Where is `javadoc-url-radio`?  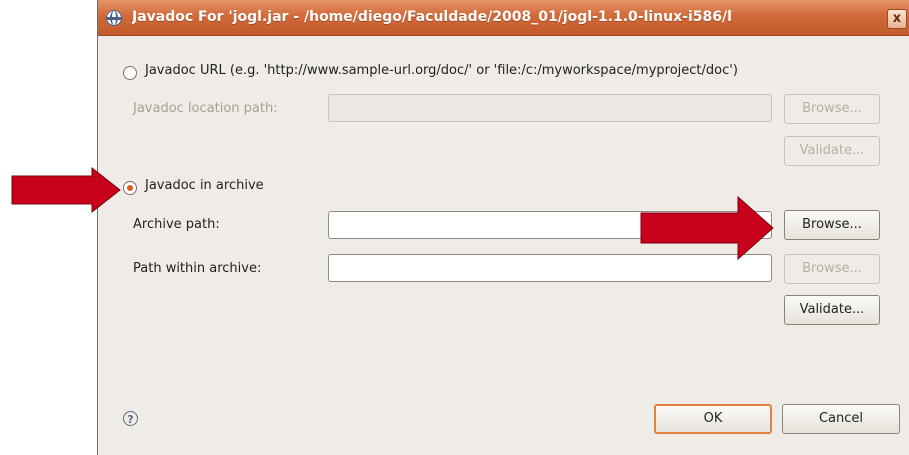 javadoc-url-radio is located at coordinates (130, 73).